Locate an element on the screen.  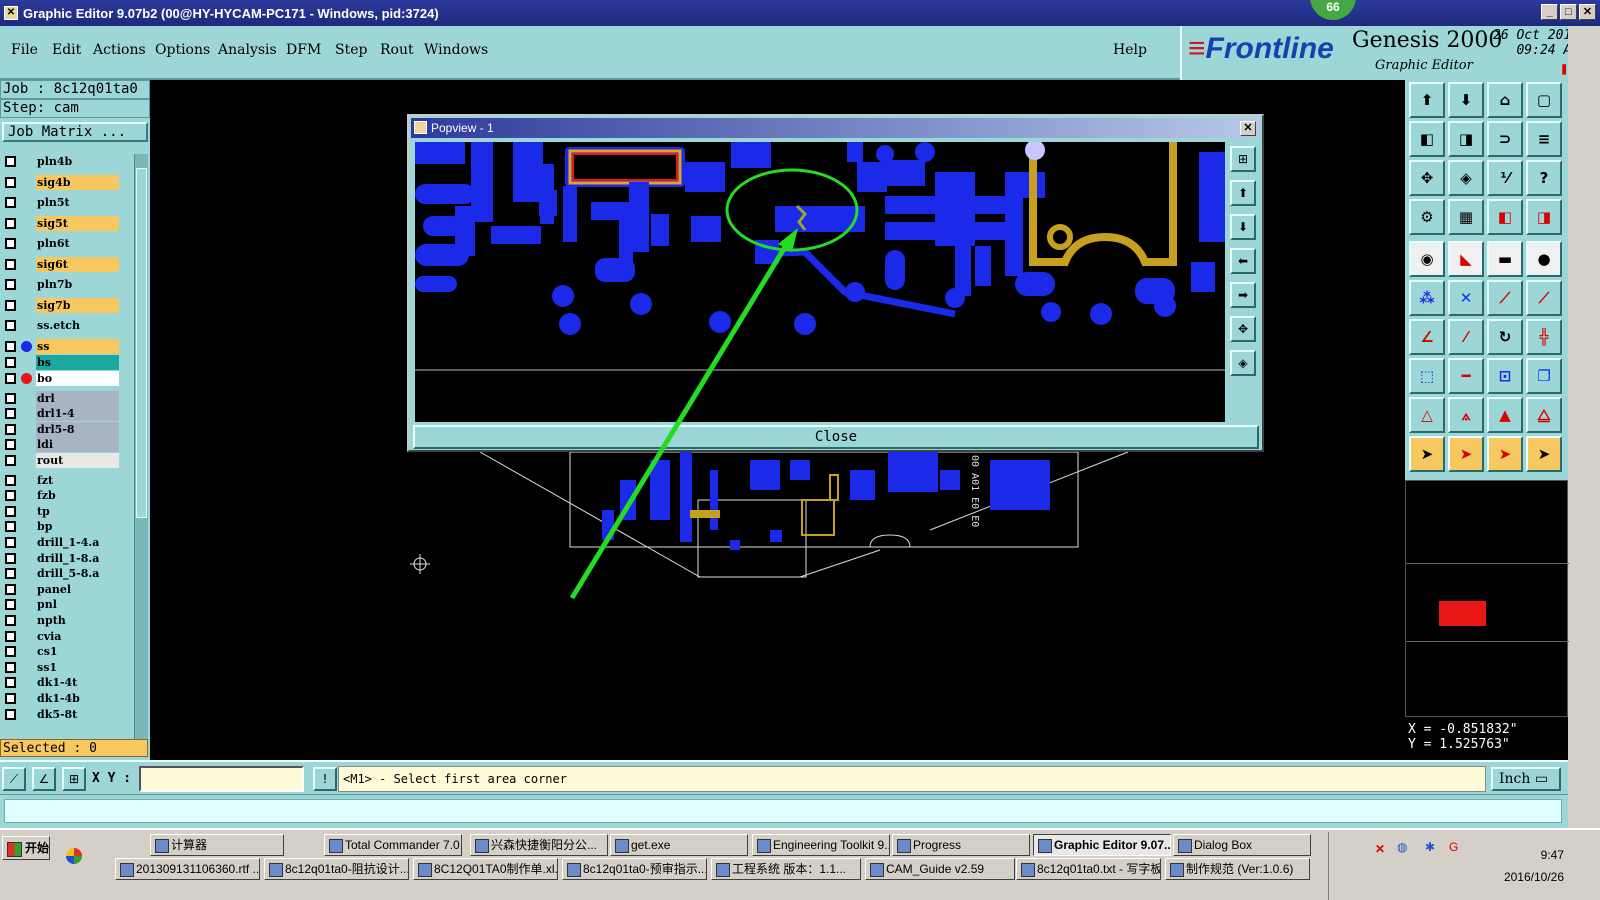
tray-icon: G is located at coordinates (1453, 847).